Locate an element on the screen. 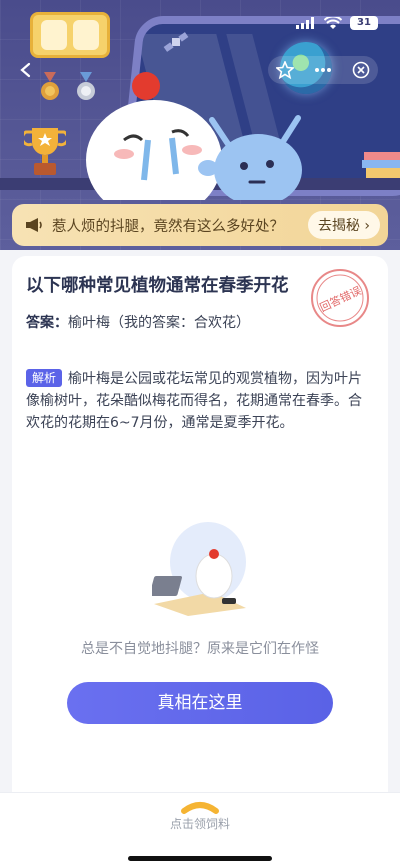  signal-icon is located at coordinates (305, 23).